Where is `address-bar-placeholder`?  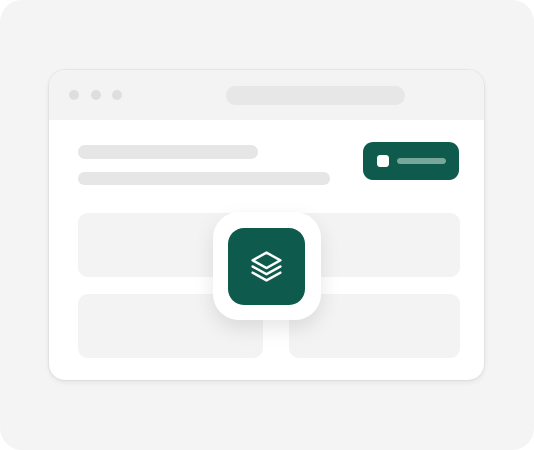 address-bar-placeholder is located at coordinates (315, 95).